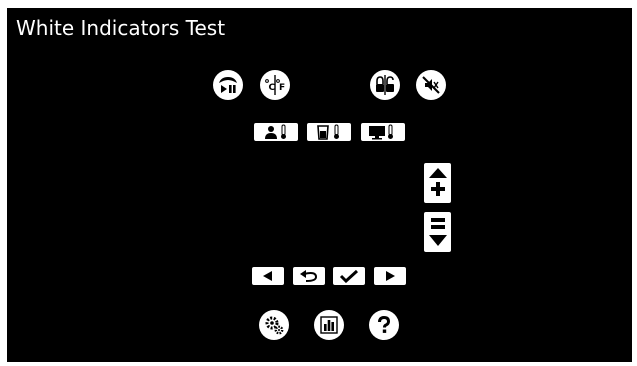 The height and width of the screenshot is (366, 637). Describe the element at coordinates (437, 183) in the screenshot. I see `increase-button` at that location.